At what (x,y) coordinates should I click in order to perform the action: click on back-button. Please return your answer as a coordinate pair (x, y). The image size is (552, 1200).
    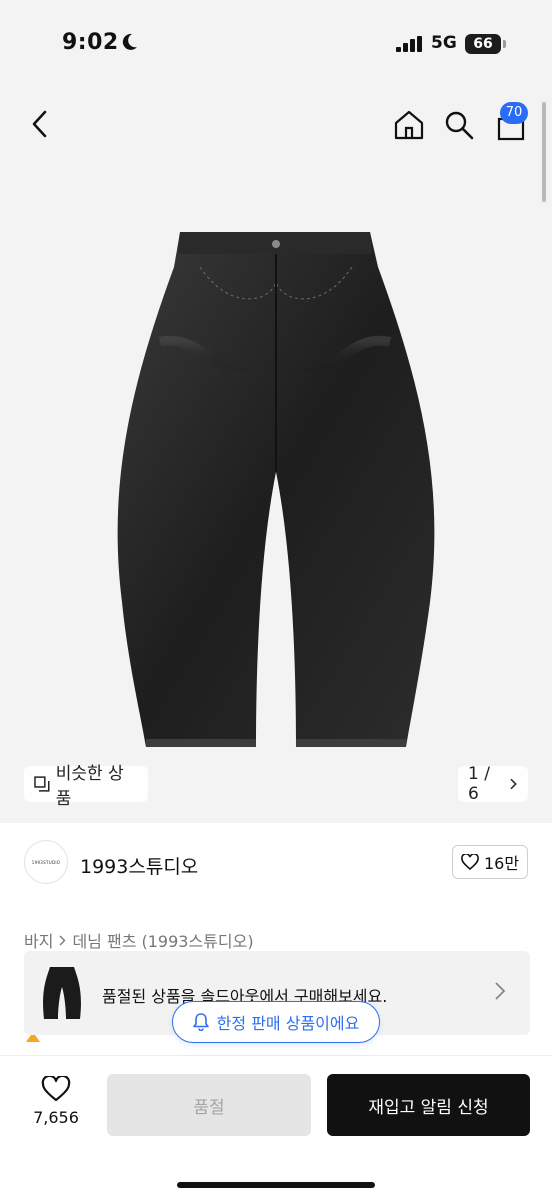
    Looking at the image, I should click on (40, 124).